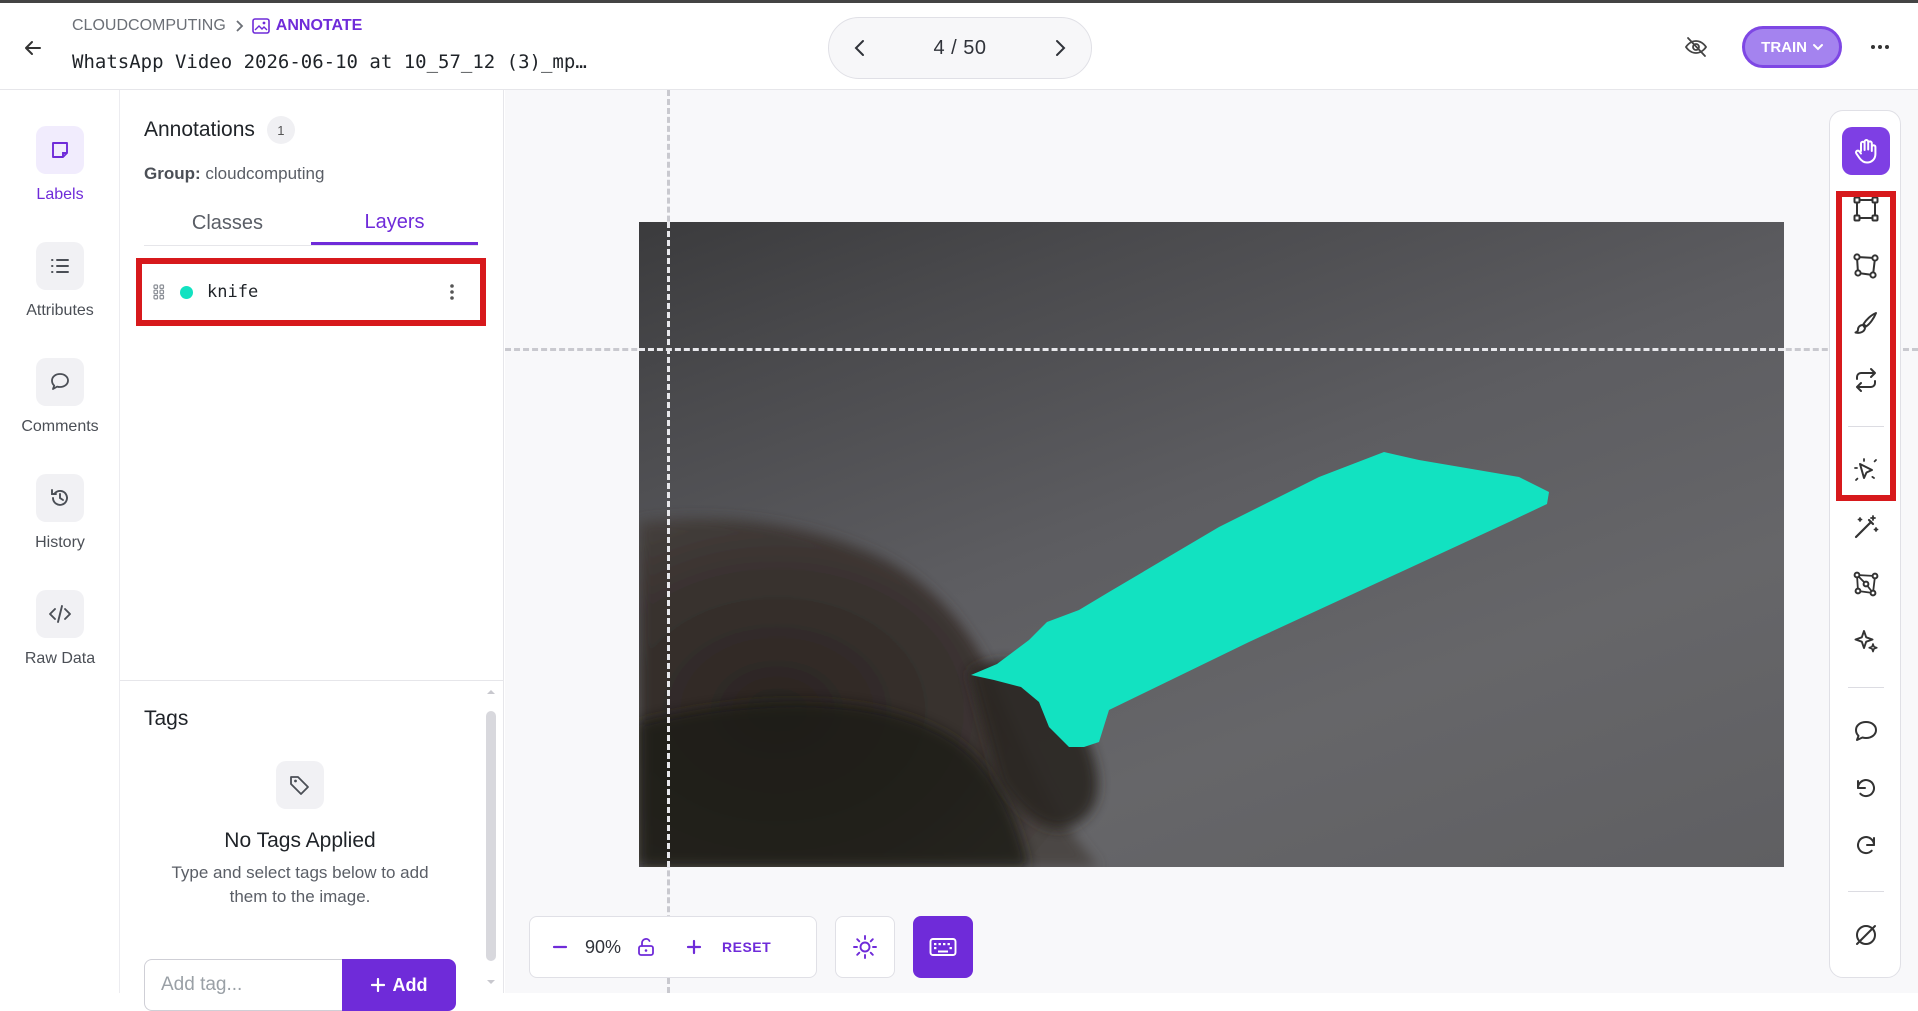  Describe the element at coordinates (60, 150) in the screenshot. I see `labels-icon` at that location.